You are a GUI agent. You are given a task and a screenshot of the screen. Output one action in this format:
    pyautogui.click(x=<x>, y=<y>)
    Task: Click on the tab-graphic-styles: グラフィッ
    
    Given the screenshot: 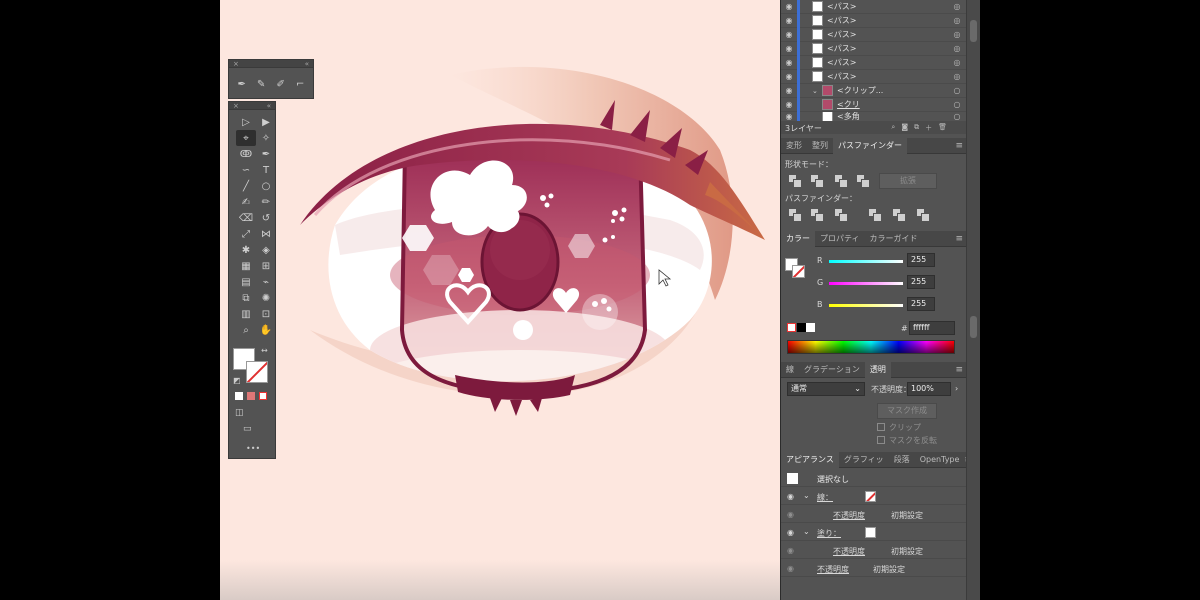 What is the action you would take?
    pyautogui.click(x=864, y=460)
    